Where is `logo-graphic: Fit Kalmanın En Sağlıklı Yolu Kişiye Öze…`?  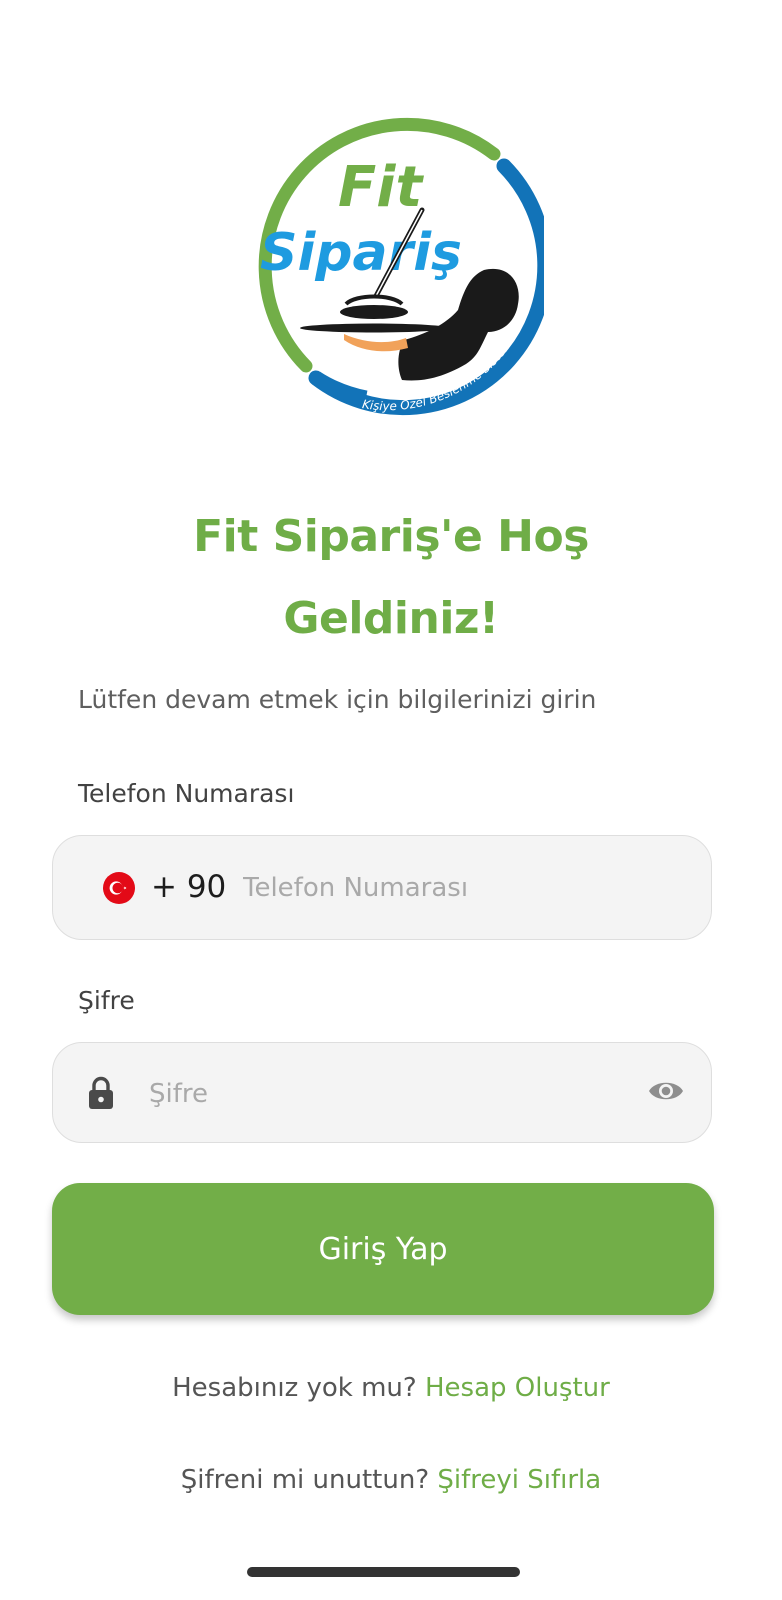
logo-graphic: Fit Kalmanın En Sağlıklı Yolu Kişiye Öze… is located at coordinates (390, 264).